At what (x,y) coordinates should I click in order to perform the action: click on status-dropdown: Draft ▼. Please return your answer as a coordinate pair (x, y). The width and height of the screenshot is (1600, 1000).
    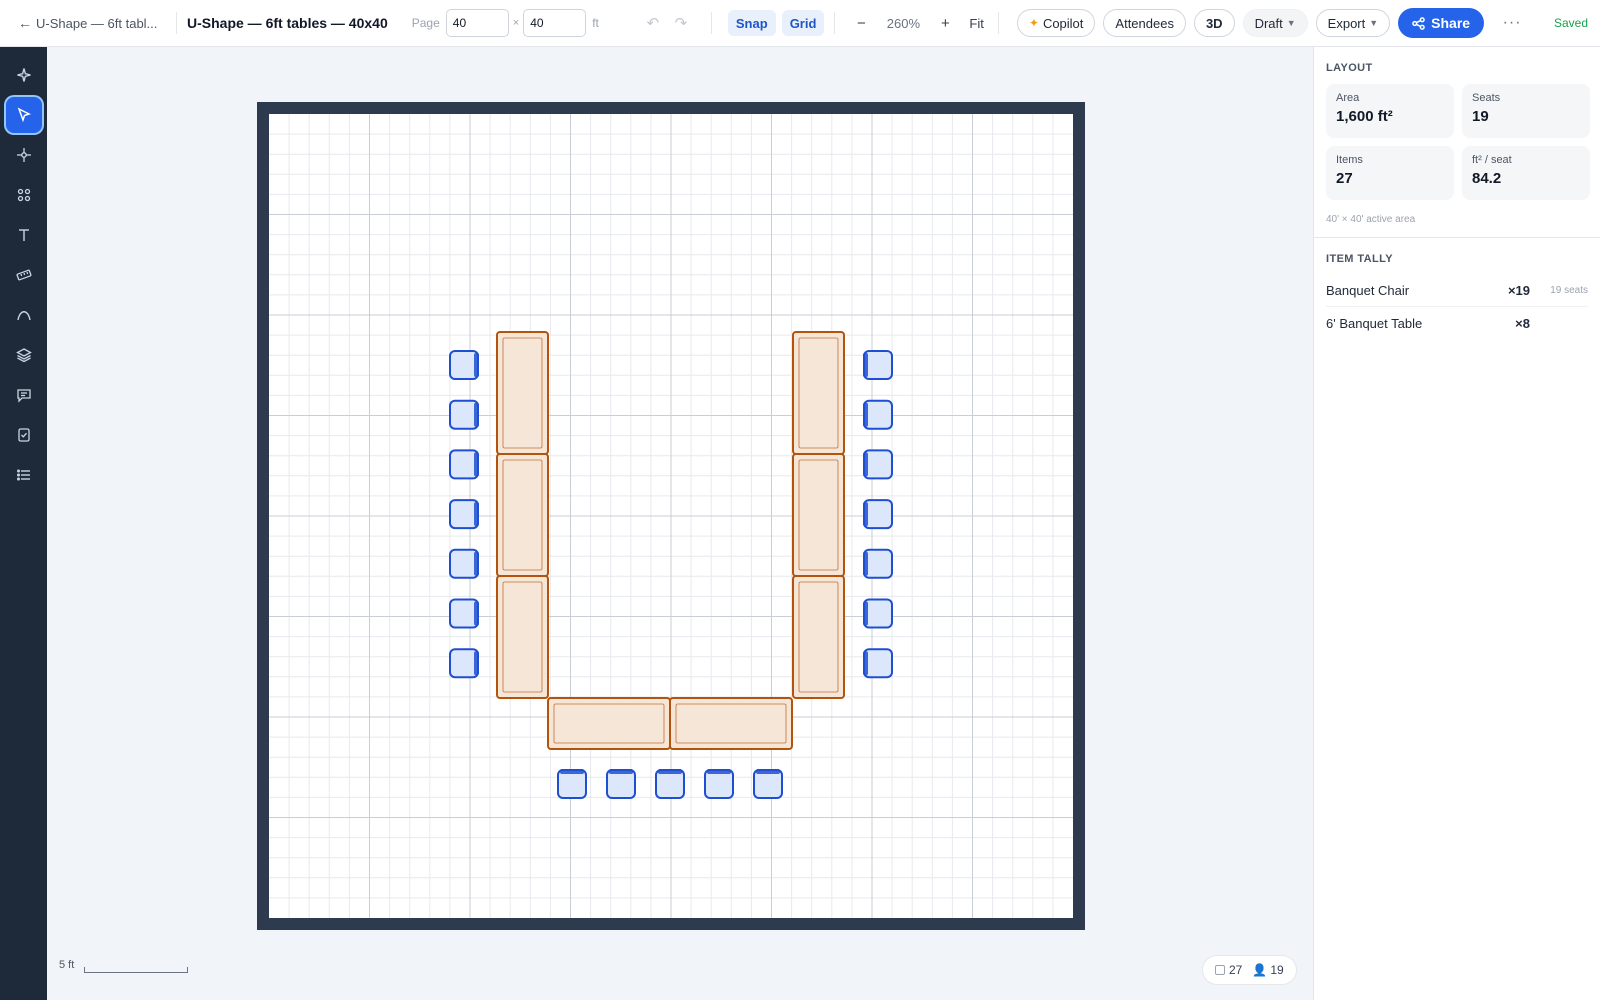
    Looking at the image, I should click on (1275, 23).